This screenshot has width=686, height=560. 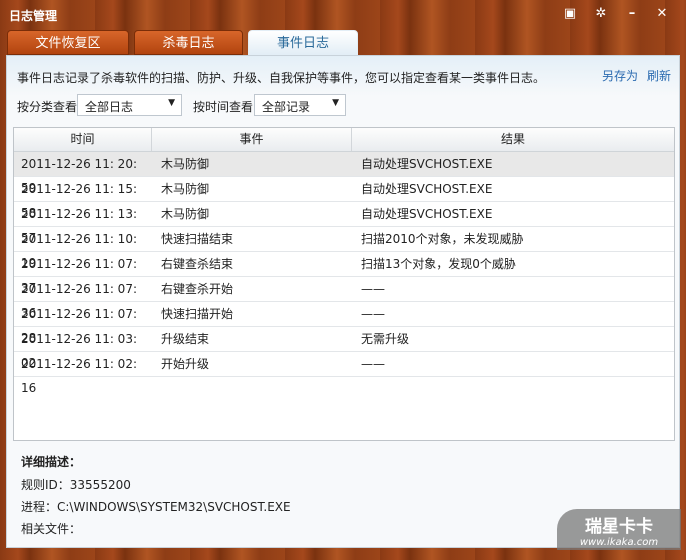 I want to click on cell-time: 2011-12-26 11: 03: 02, so click(x=79, y=351).